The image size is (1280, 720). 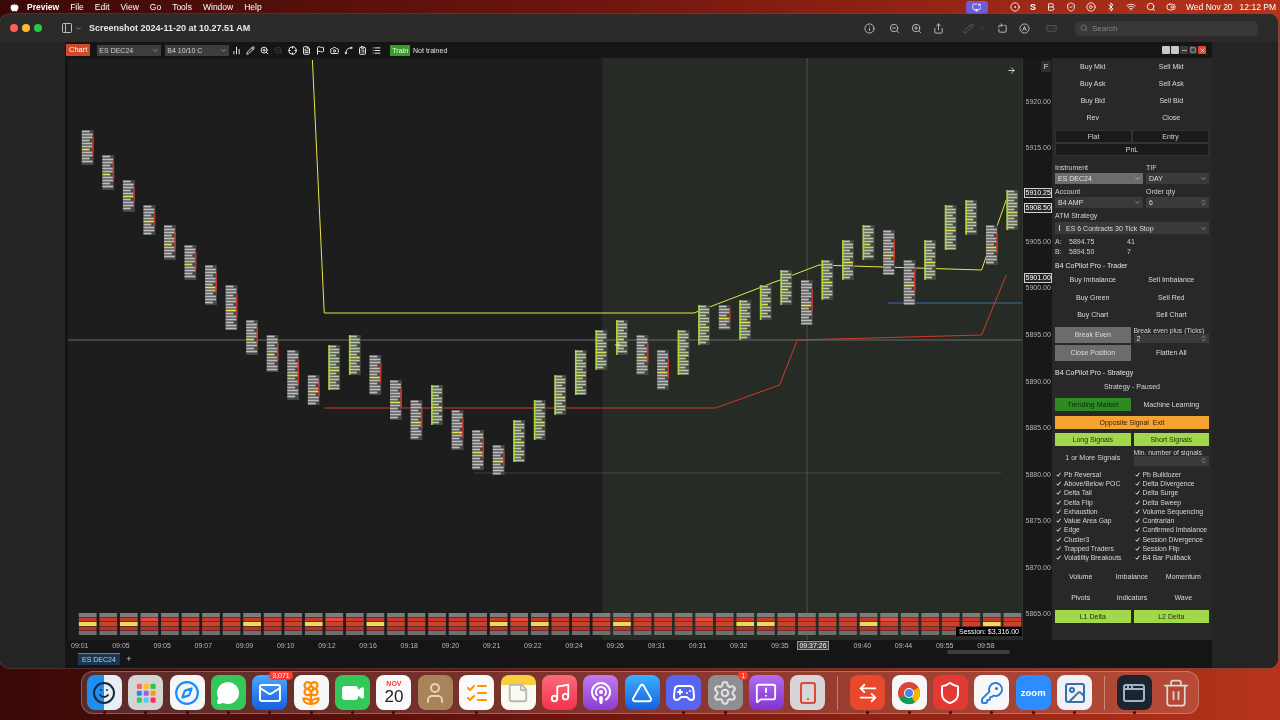 I want to click on close-icon, so click(x=1202, y=50).